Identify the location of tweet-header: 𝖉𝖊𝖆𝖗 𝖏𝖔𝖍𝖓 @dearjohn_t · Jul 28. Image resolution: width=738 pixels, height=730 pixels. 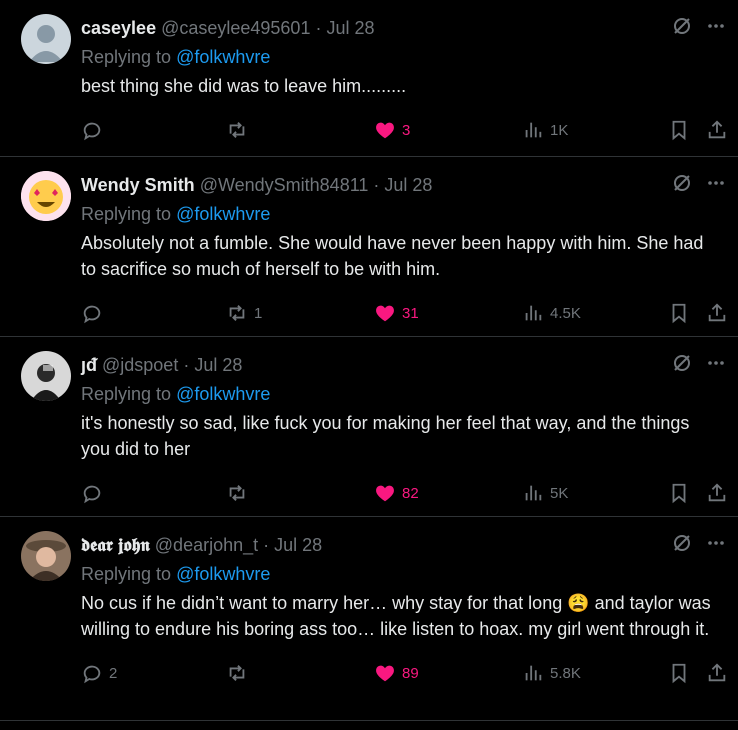
(401, 545).